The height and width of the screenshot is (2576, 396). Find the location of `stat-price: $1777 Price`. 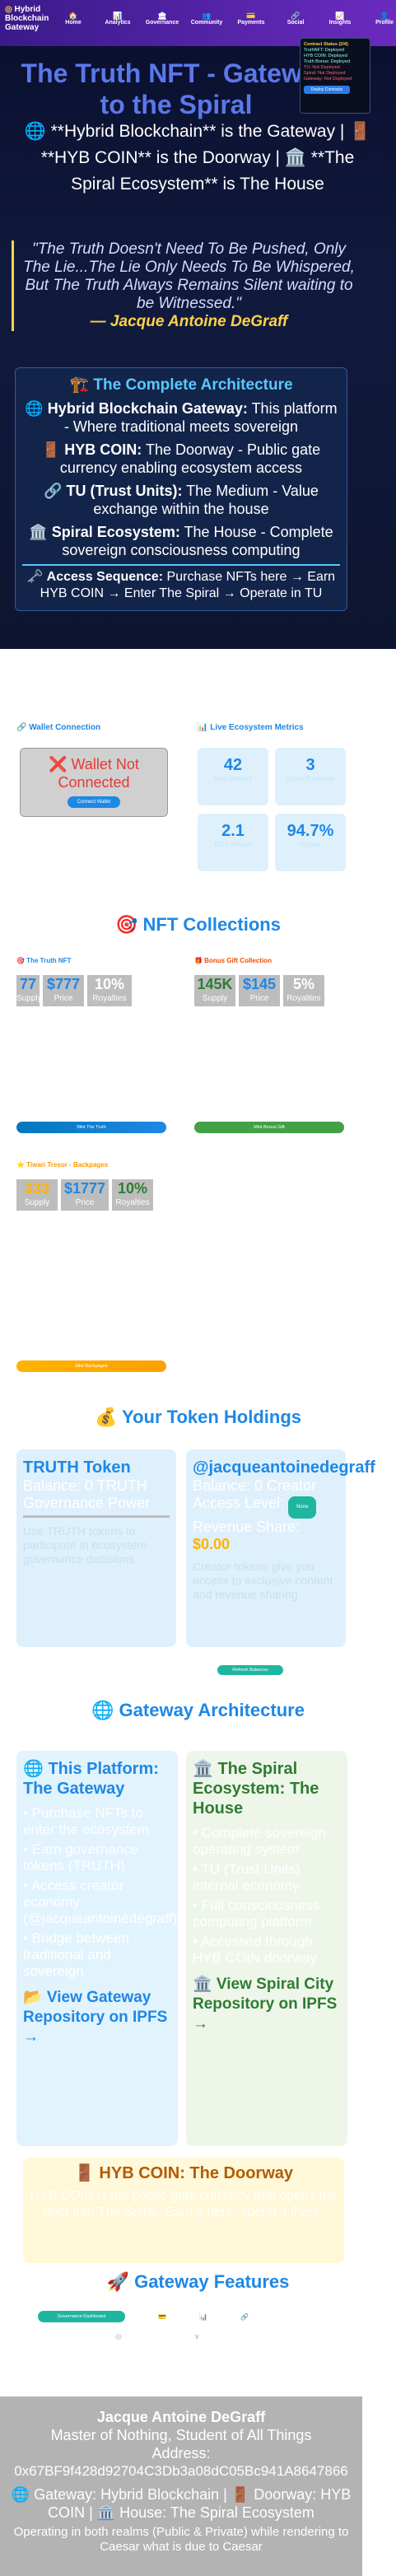

stat-price: $1777 Price is located at coordinates (85, 1195).